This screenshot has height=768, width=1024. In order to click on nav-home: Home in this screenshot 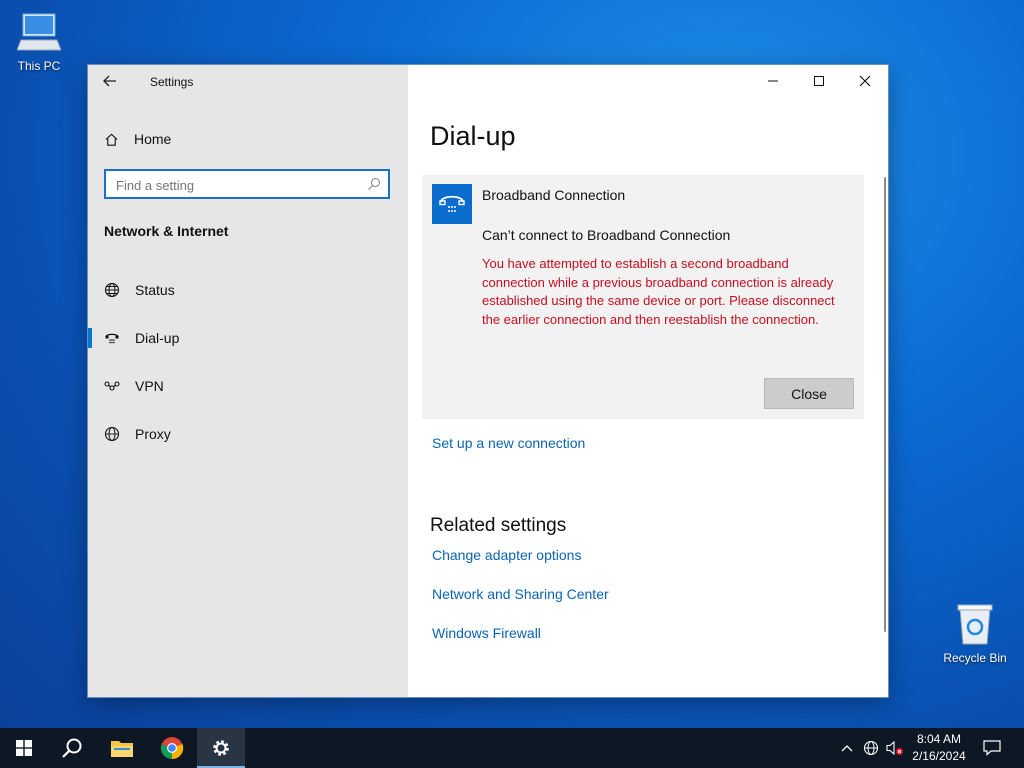, I will do `click(137, 139)`.